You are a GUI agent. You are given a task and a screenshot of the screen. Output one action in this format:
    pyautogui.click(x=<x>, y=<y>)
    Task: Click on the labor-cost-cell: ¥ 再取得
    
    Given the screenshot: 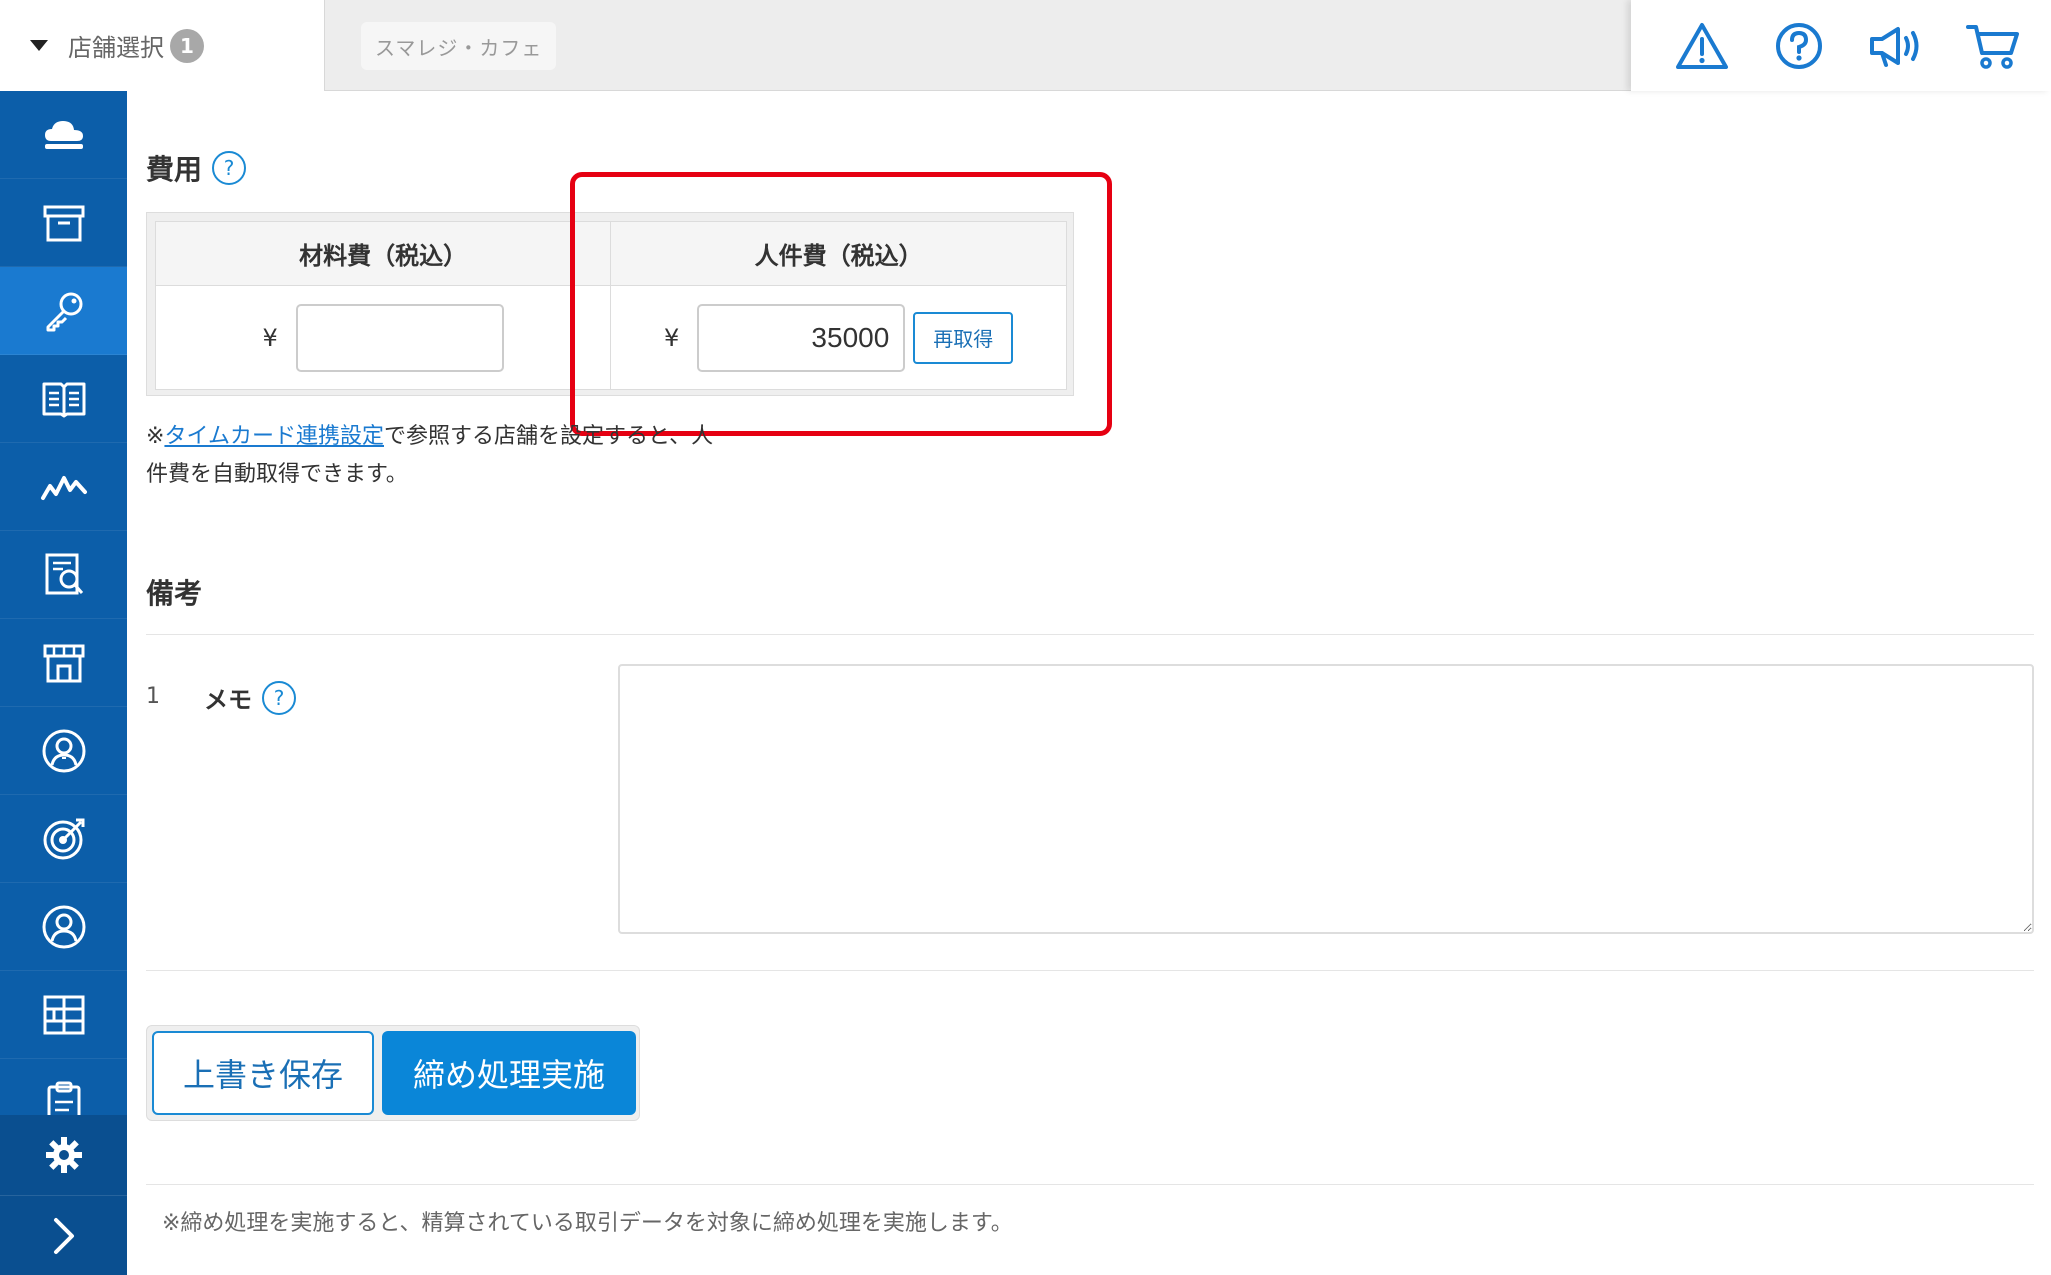 What is the action you would take?
    pyautogui.click(x=838, y=337)
    